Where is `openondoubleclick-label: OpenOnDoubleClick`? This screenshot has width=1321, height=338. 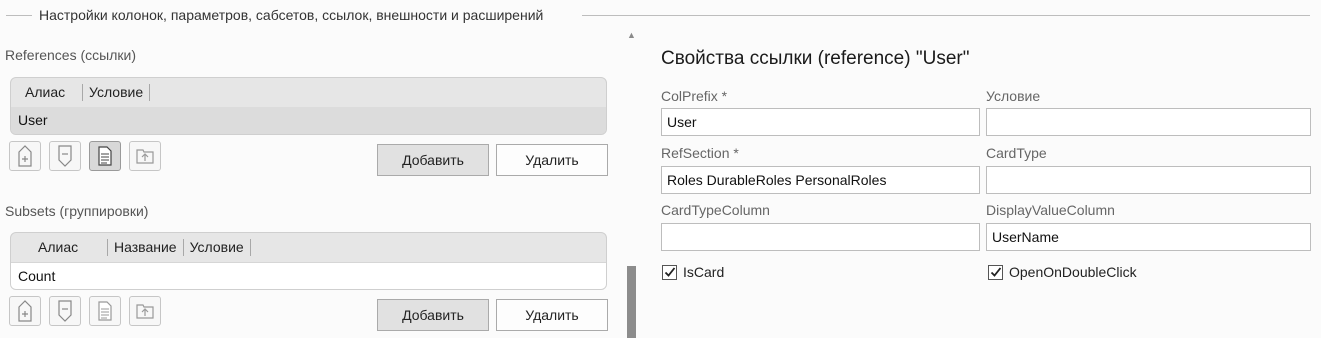 openondoubleclick-label: OpenOnDoubleClick is located at coordinates (1073, 272).